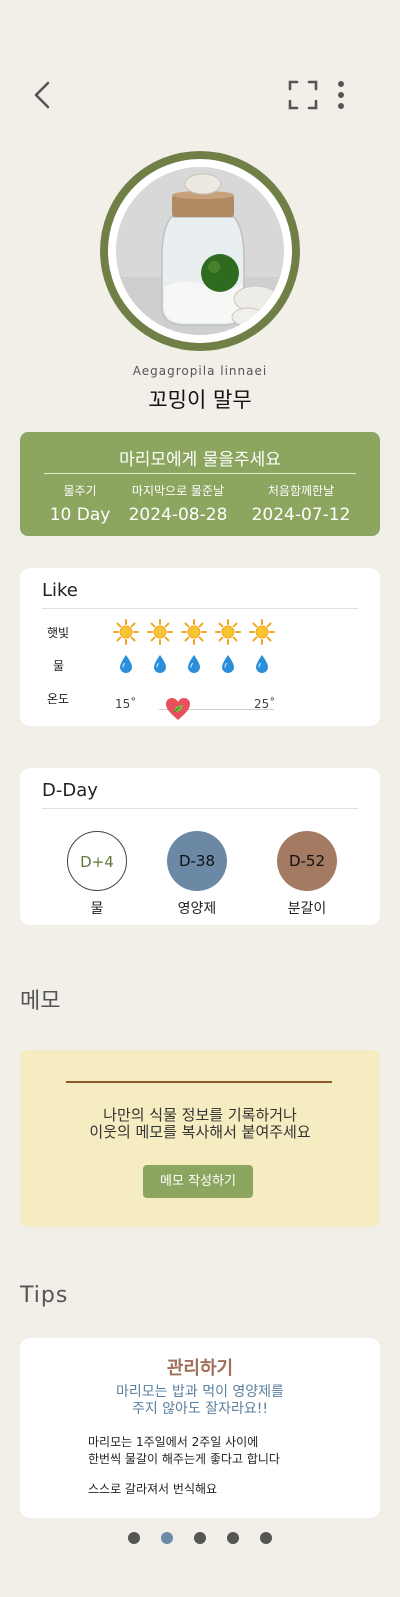  Describe the element at coordinates (59, 666) in the screenshot. I see `water-label: 물` at that location.